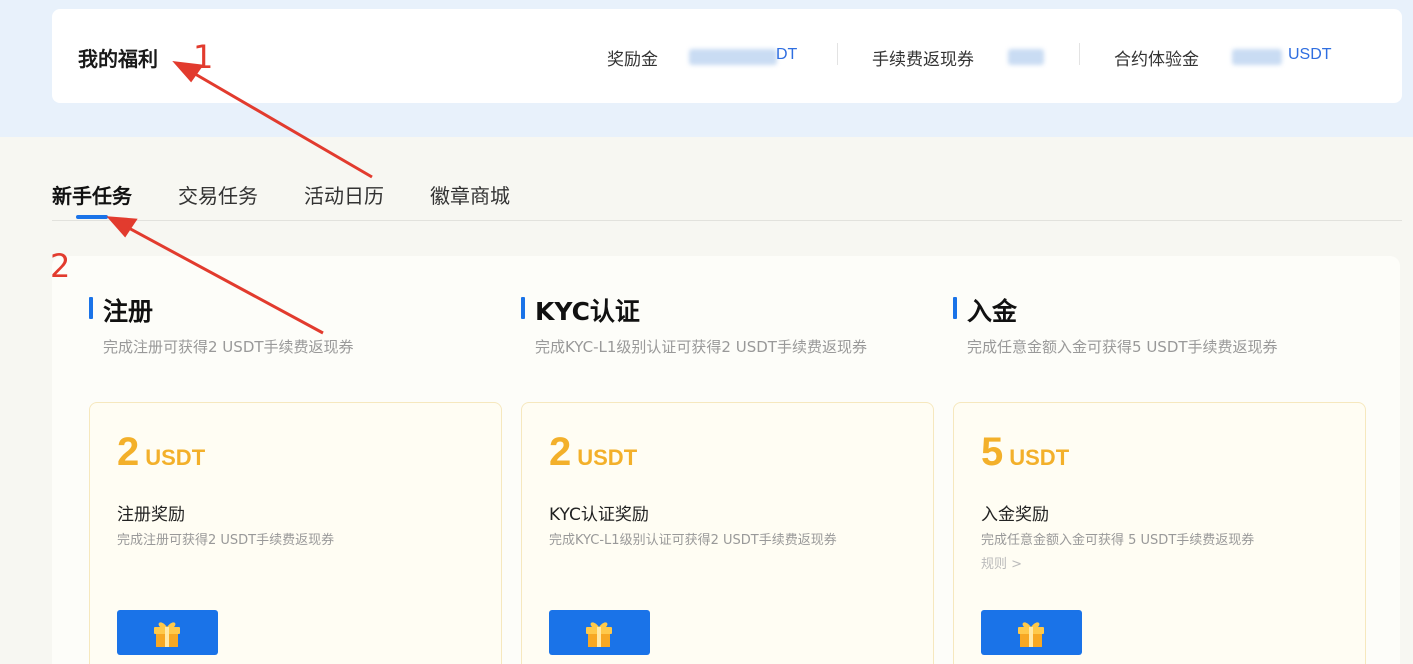  Describe the element at coordinates (1257, 57) in the screenshot. I see `futures-trial-fund-value-masked` at that location.